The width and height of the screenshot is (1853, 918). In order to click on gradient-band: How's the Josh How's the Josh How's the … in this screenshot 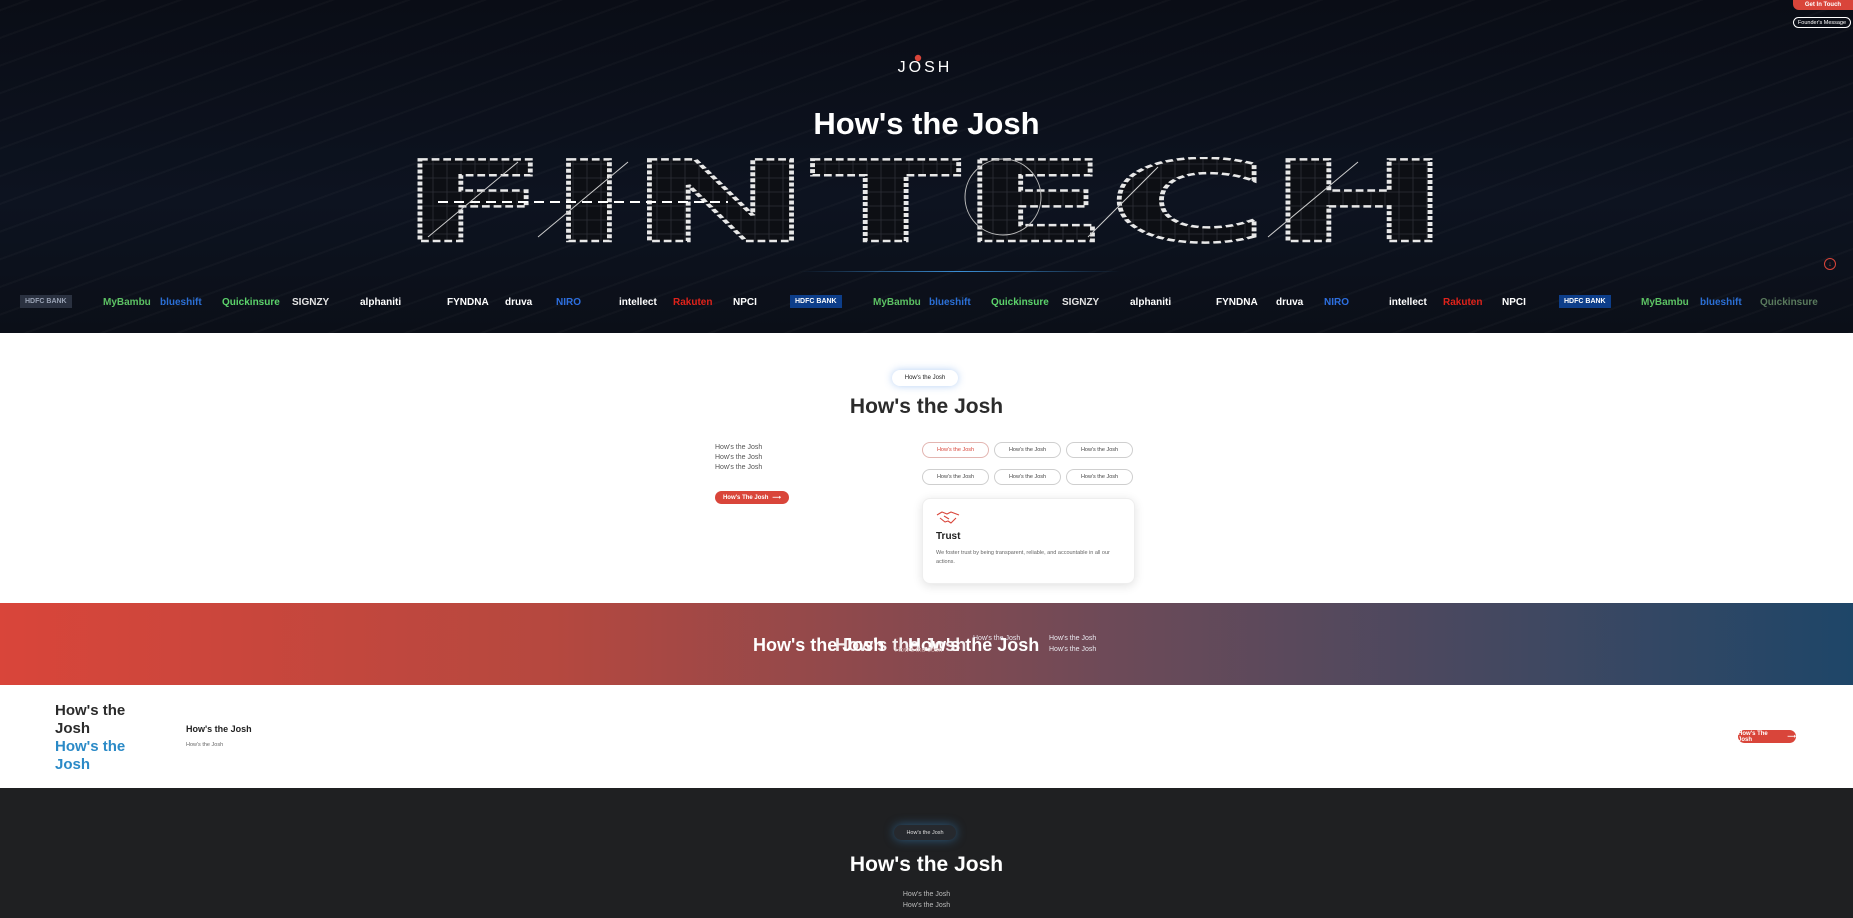, I will do `click(926, 644)`.